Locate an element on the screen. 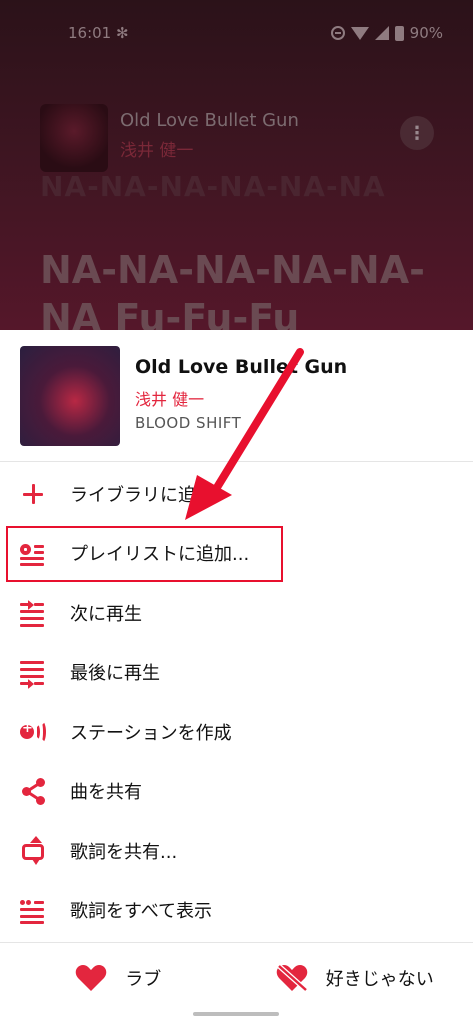 This screenshot has height=1024, width=473. status-bar: 16:01 ✻ 90% is located at coordinates (236, 35).